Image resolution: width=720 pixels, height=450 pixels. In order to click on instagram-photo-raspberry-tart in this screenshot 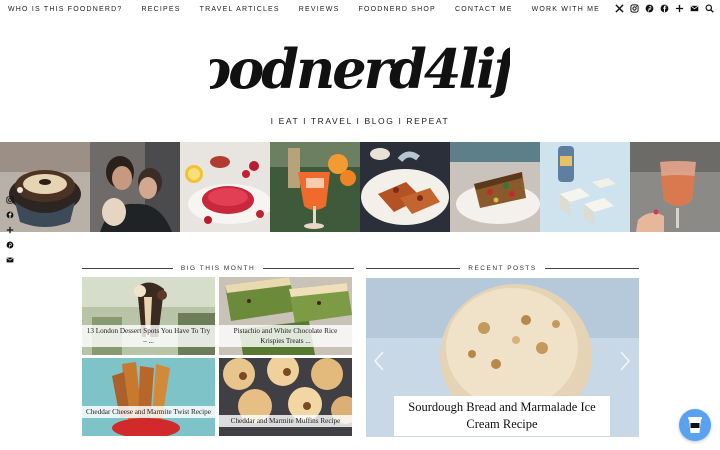, I will do `click(225, 187)`.